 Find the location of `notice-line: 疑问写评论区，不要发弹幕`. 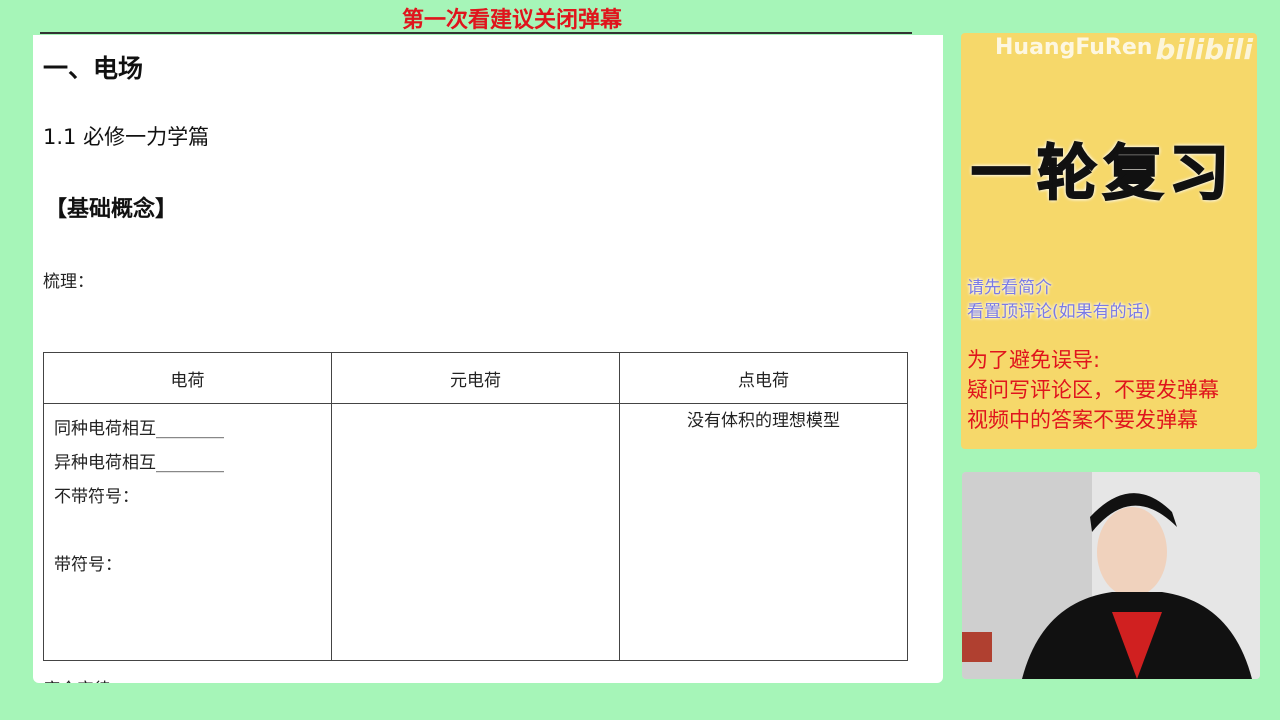

notice-line: 疑问写评论区，不要发弹幕 is located at coordinates (1093, 390).